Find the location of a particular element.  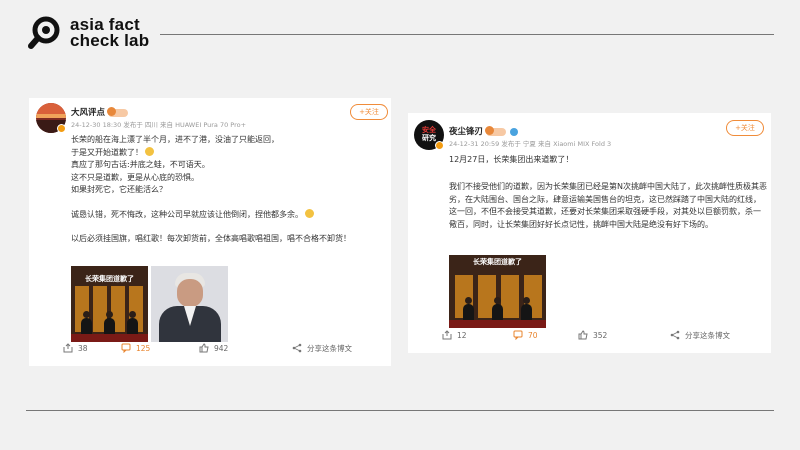

brand-logo: asia fact check lab is located at coordinates (88, 33).